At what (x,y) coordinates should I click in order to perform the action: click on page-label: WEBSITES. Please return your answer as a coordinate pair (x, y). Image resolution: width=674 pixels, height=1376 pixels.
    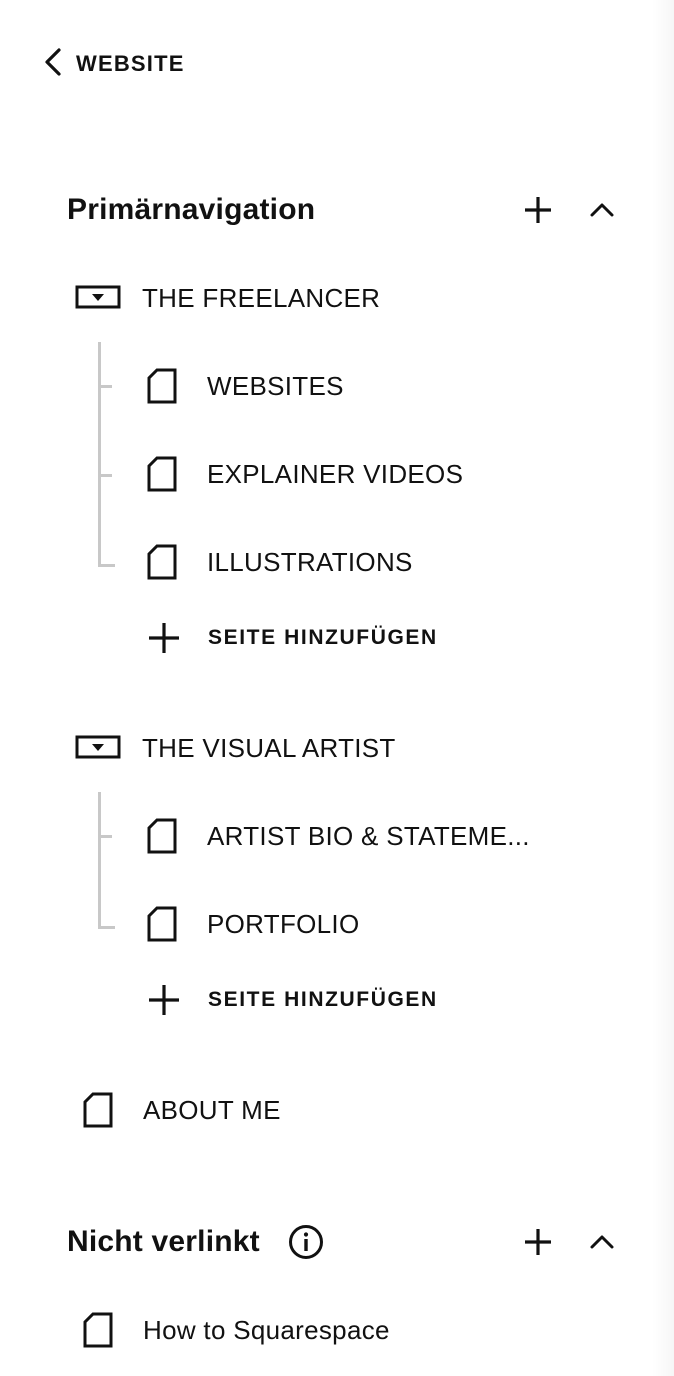
    Looking at the image, I should click on (275, 385).